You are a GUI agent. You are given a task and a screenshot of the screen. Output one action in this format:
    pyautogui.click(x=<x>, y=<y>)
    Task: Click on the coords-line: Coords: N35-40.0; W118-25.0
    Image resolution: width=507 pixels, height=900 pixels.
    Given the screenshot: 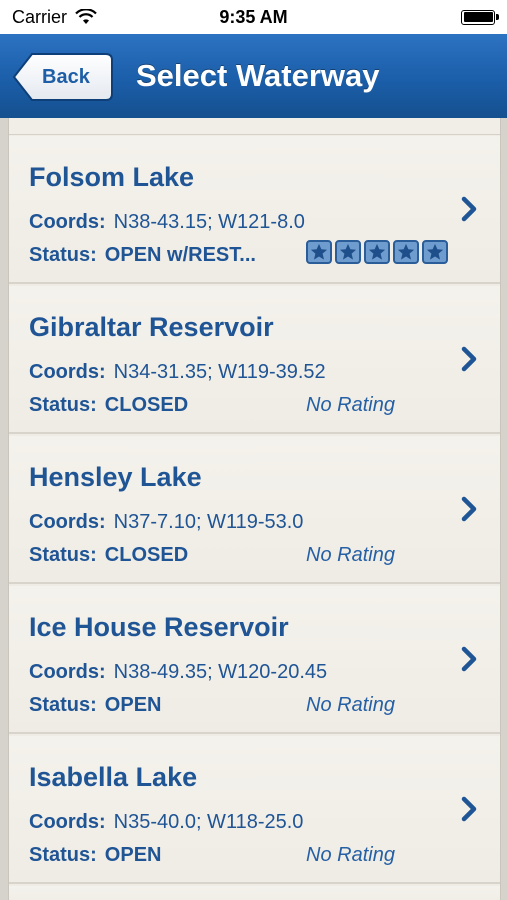 What is the action you would take?
    pyautogui.click(x=166, y=822)
    